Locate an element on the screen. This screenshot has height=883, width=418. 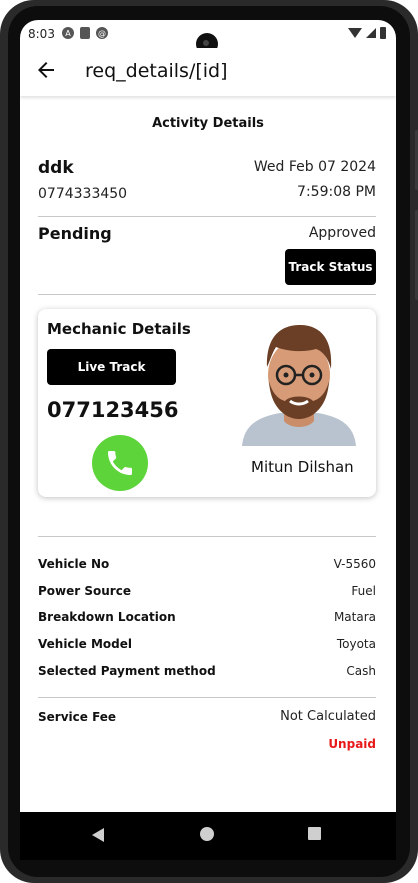
mechanic-phone: 077123456 is located at coordinates (113, 410).